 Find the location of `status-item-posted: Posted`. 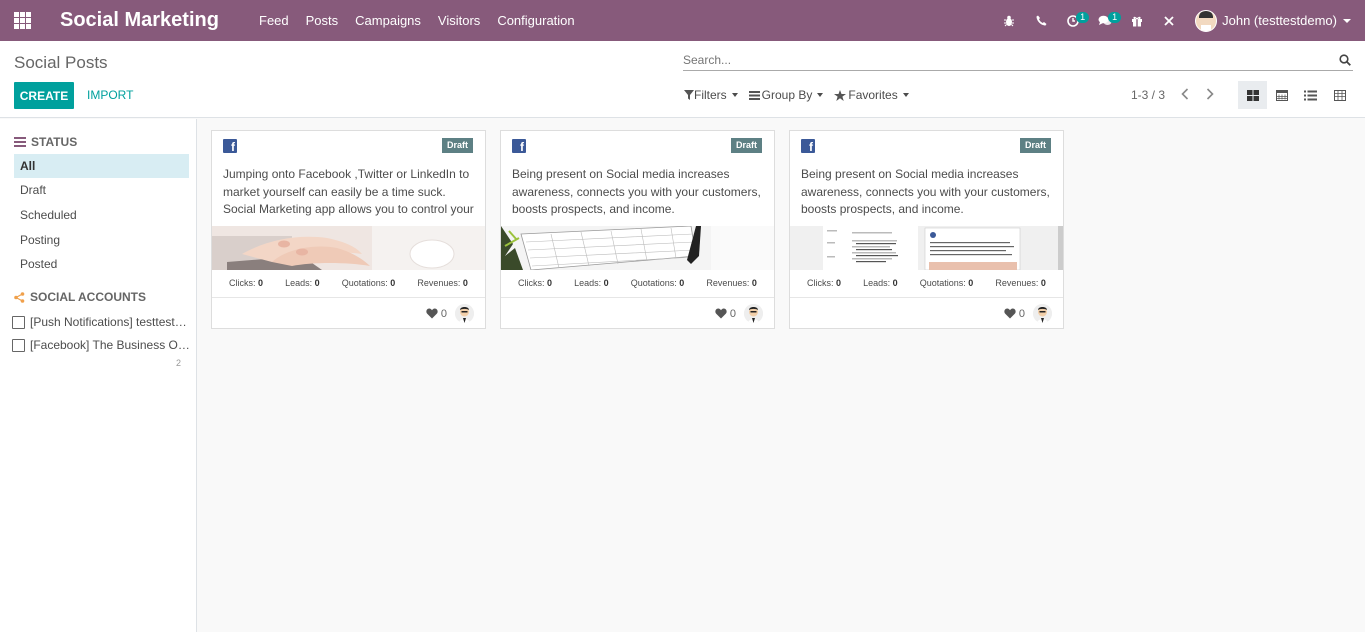

status-item-posted: Posted is located at coordinates (101, 264).